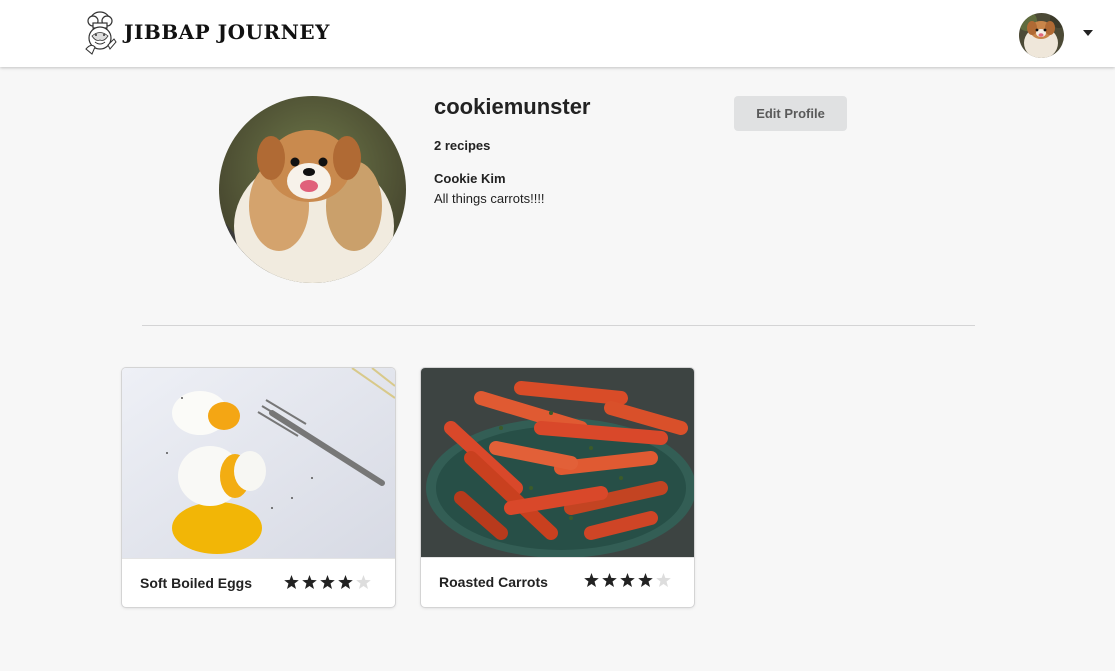 The width and height of the screenshot is (1115, 671). I want to click on profile-photo, so click(312, 189).